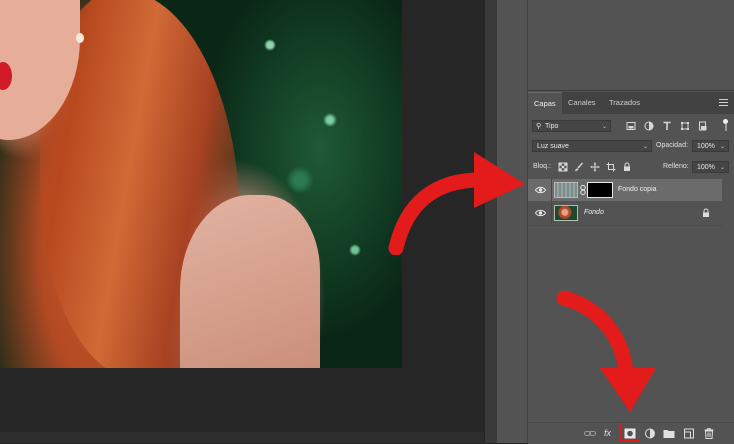 The height and width of the screenshot is (444, 734). Describe the element at coordinates (672, 145) in the screenshot. I see `opacity-label: Opacidad:` at that location.